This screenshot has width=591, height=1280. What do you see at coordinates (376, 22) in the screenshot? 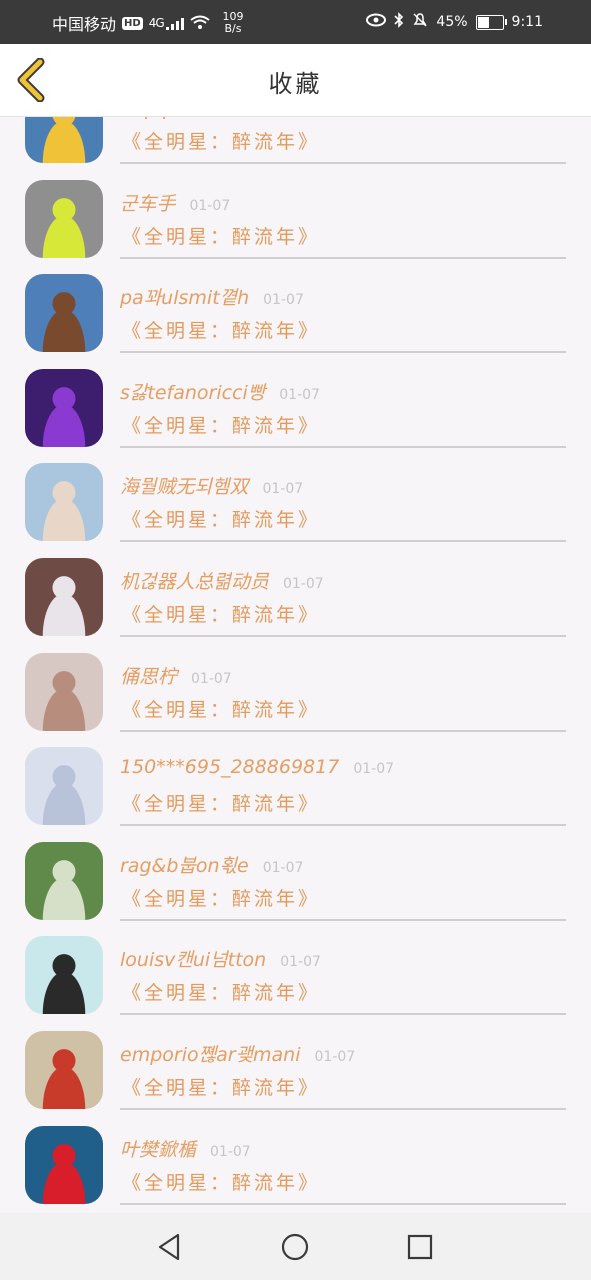
I see `eye-icon` at bounding box center [376, 22].